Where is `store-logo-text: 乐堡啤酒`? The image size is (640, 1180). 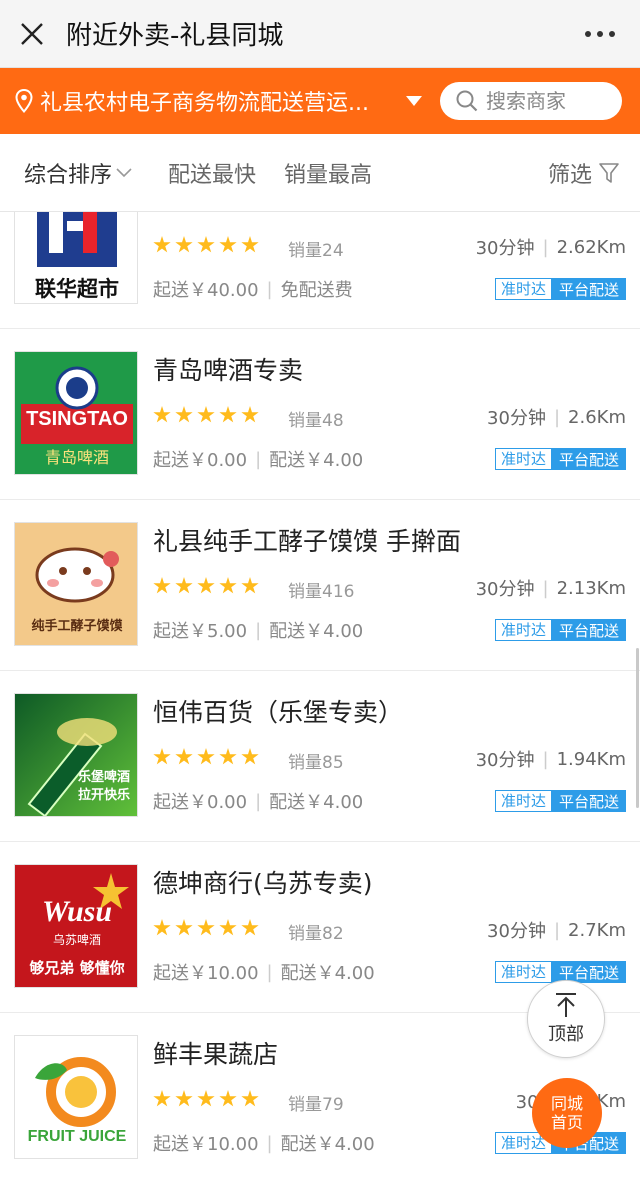
store-logo-text: 乐堡啤酒 is located at coordinates (103, 777).